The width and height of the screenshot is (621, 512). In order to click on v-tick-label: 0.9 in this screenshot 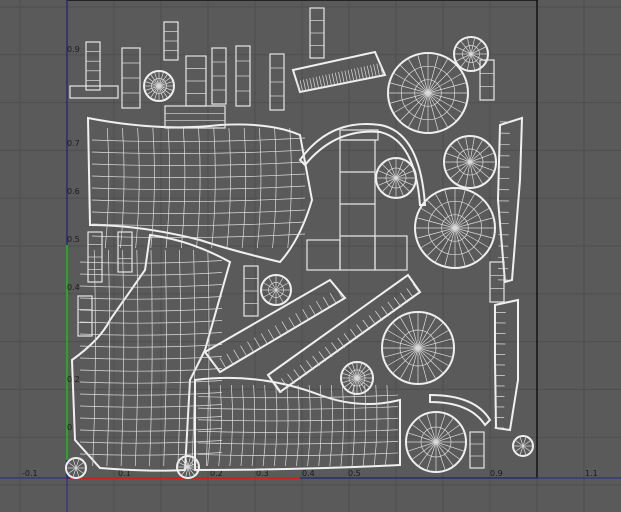, I will do `click(73, 49)`.